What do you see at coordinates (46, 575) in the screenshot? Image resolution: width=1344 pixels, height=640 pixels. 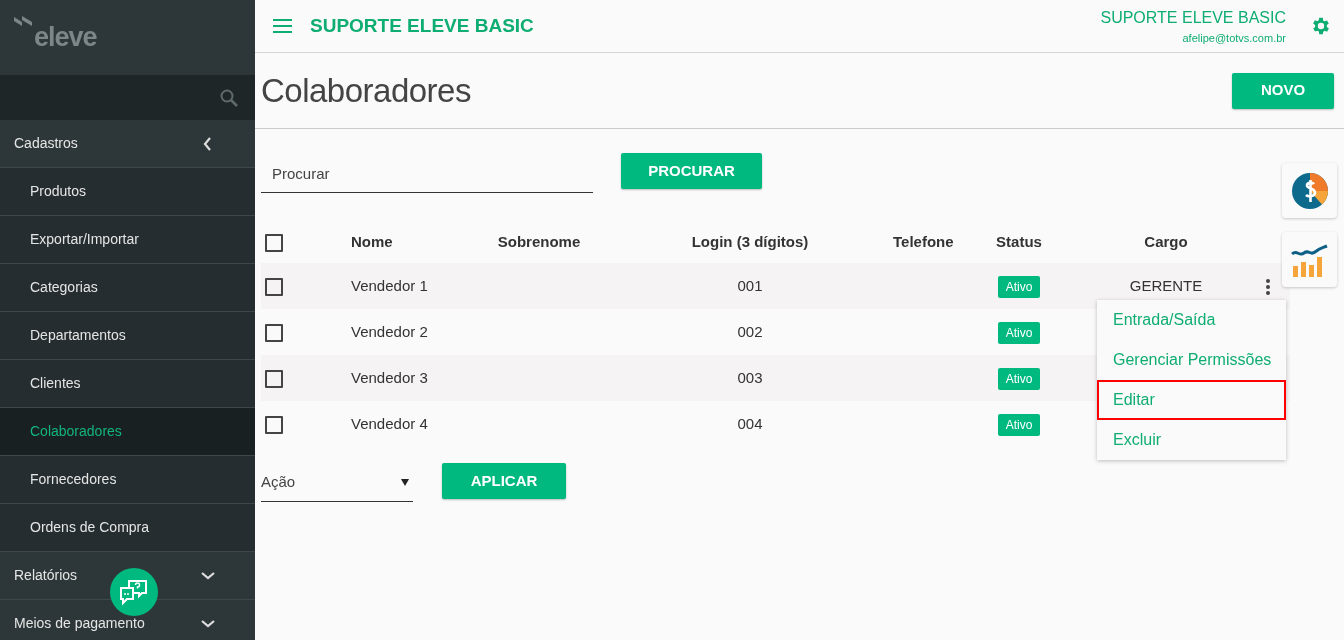 I see `sidebar-item: Relatórios` at bounding box center [46, 575].